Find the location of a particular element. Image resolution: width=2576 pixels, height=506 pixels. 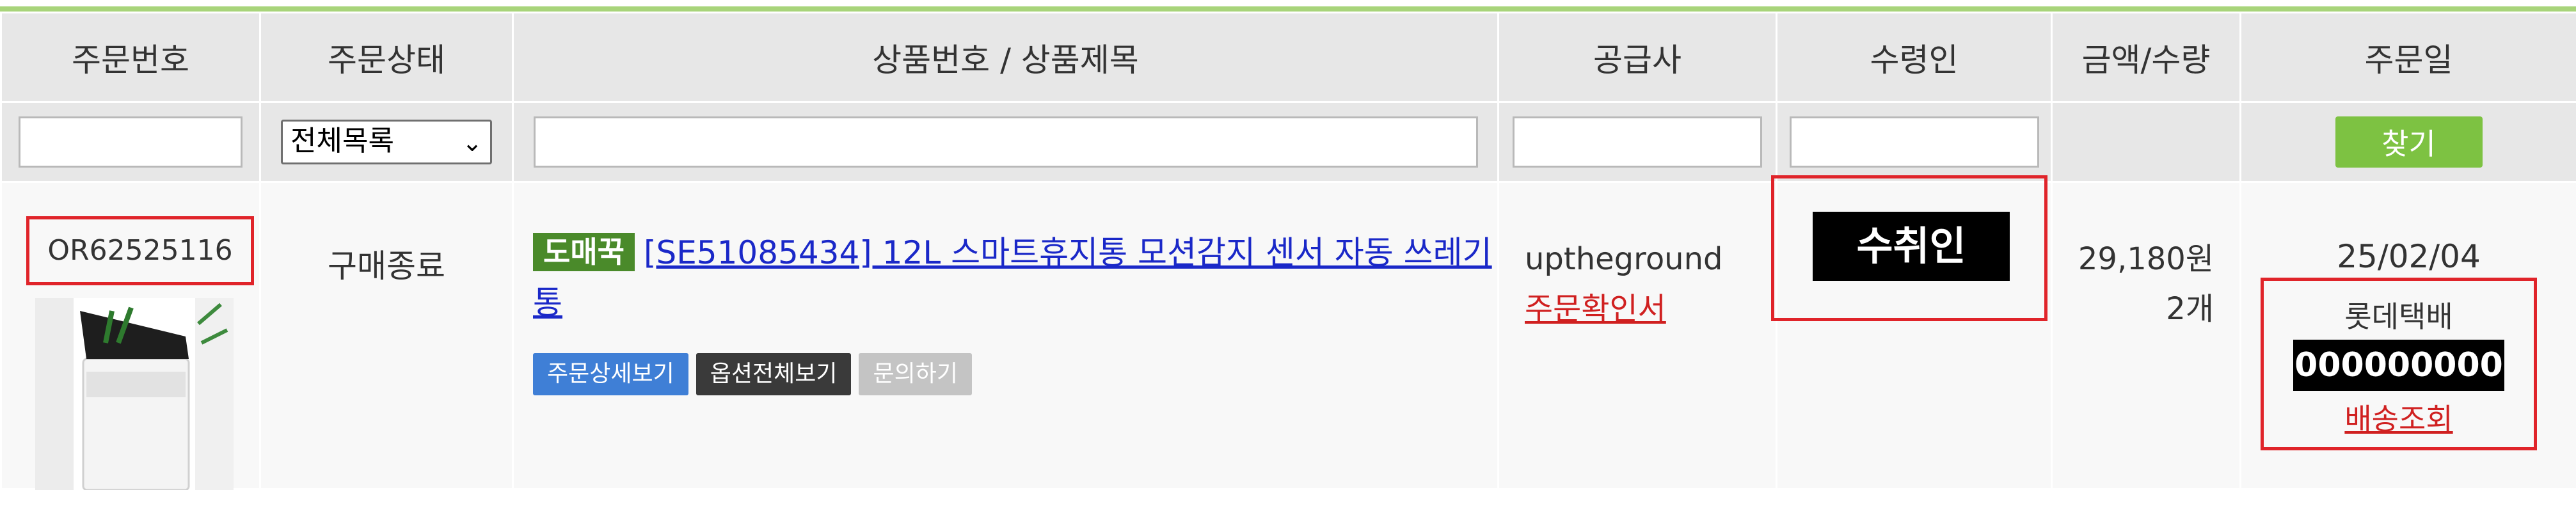

amount-filter-empty is located at coordinates (2146, 142).